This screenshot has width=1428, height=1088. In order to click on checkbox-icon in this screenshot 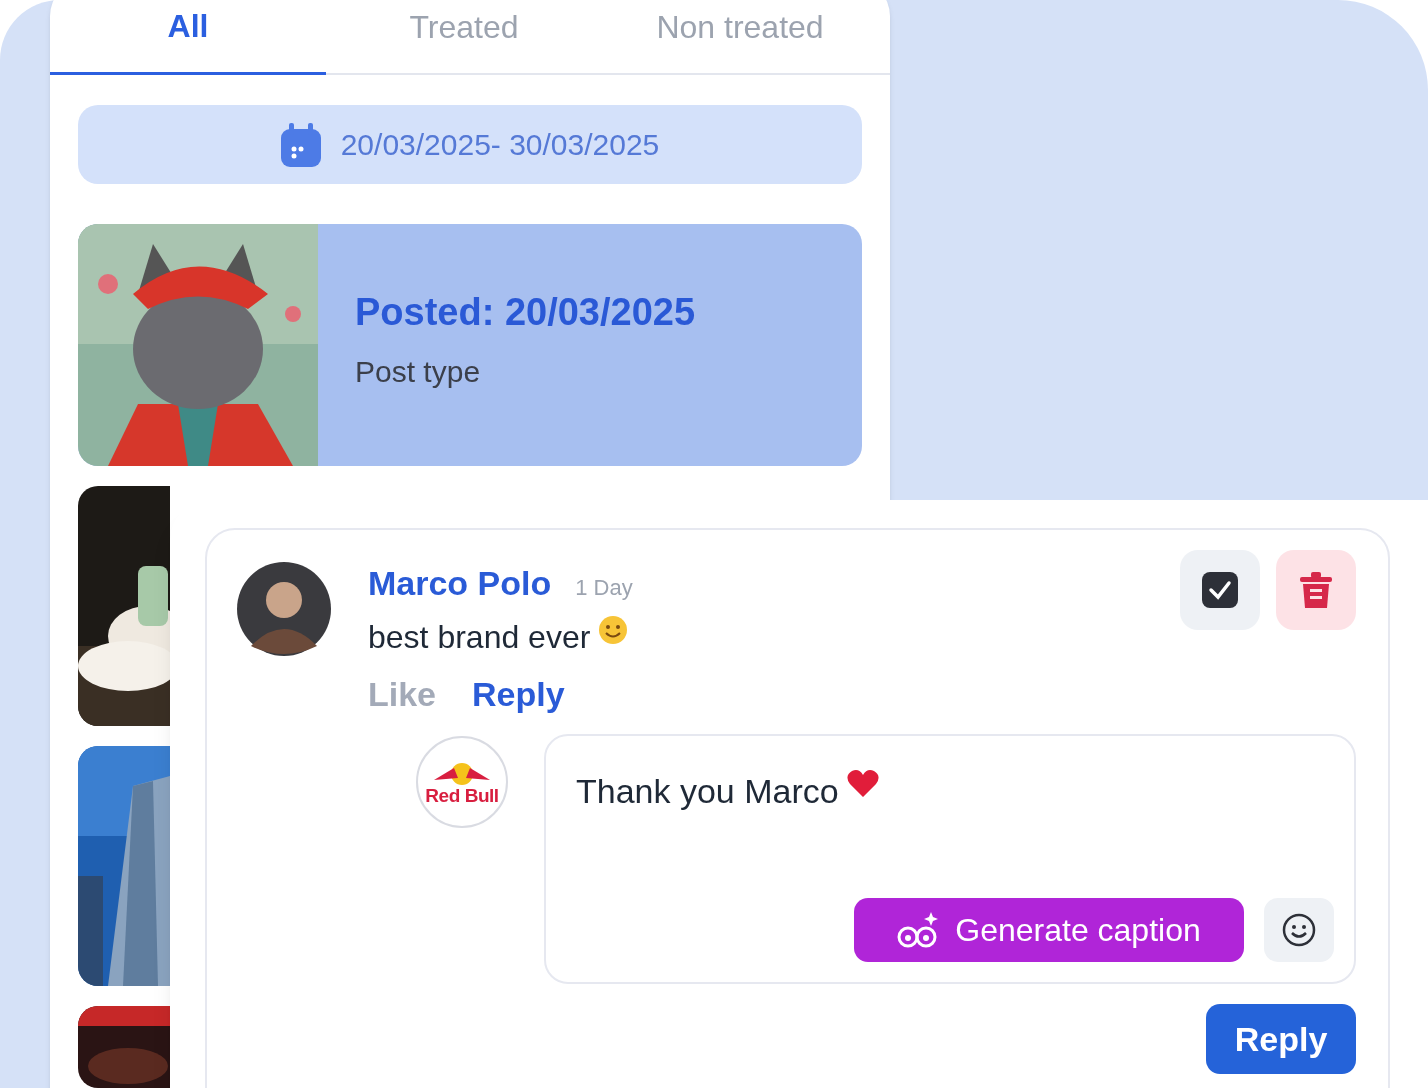, I will do `click(1220, 590)`.